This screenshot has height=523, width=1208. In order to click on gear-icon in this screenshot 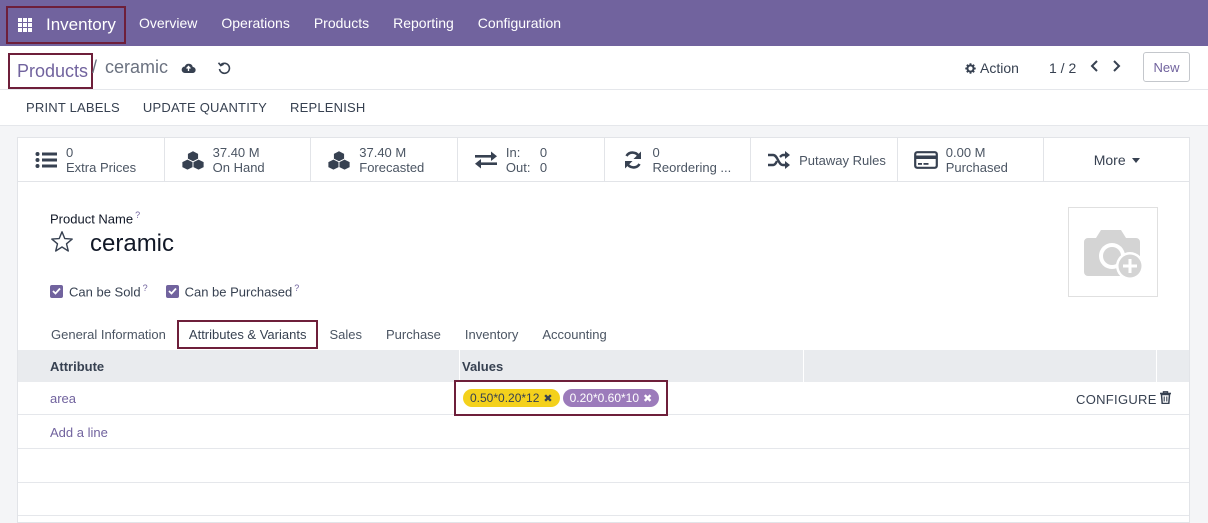, I will do `click(970, 68)`.